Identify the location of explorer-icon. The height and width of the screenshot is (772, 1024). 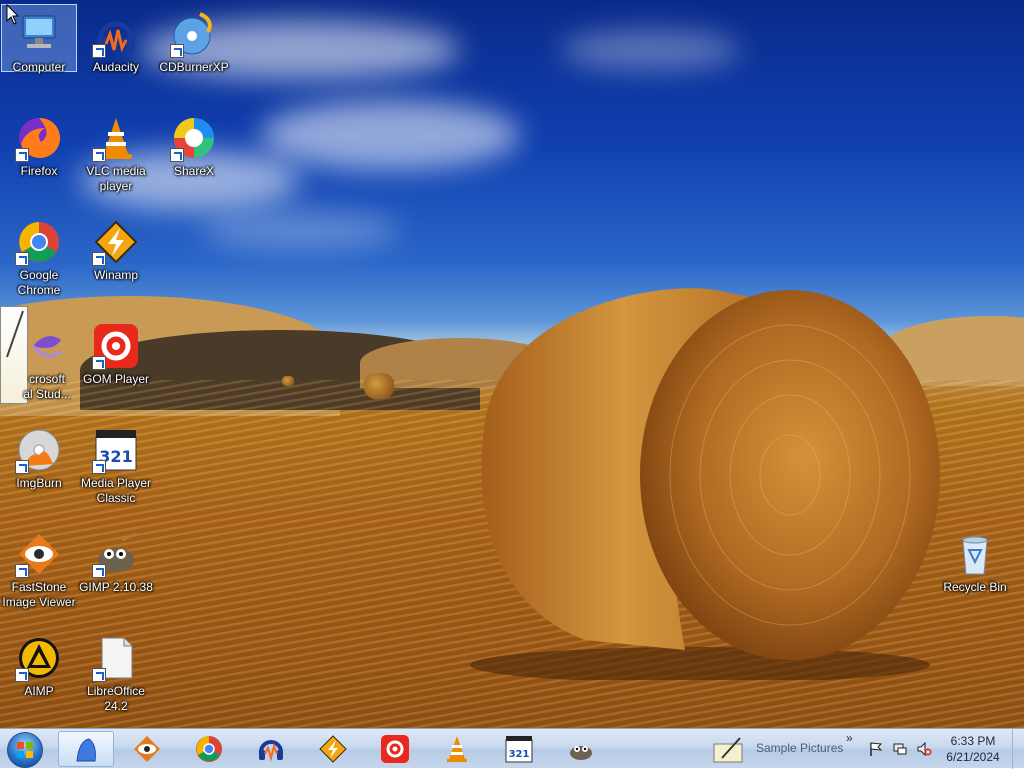
(86, 750).